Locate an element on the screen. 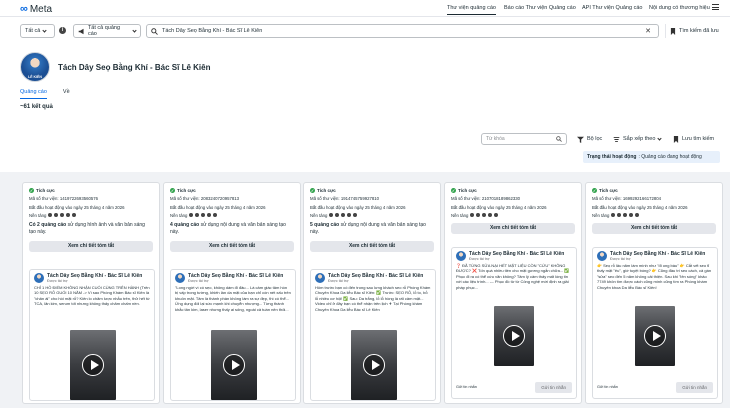  nav-ad-library-report: Báo cáo Thư viện Quảng cáo is located at coordinates (540, 8).